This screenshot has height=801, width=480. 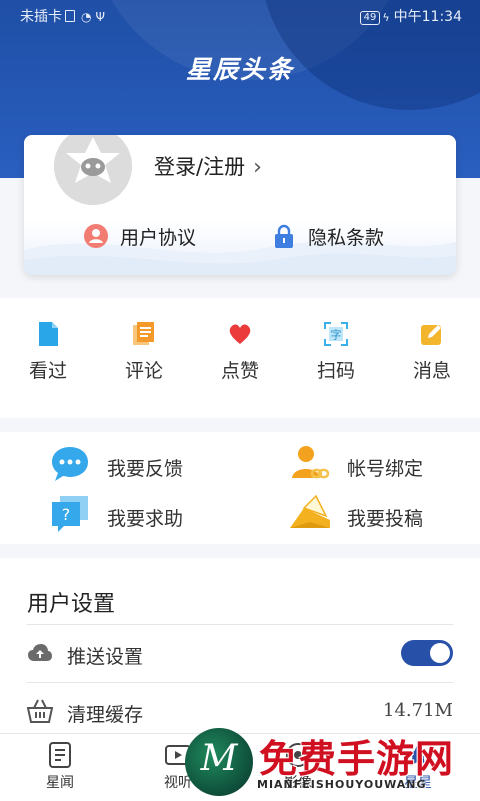 What do you see at coordinates (284, 236) in the screenshot?
I see `lock-icon` at bounding box center [284, 236].